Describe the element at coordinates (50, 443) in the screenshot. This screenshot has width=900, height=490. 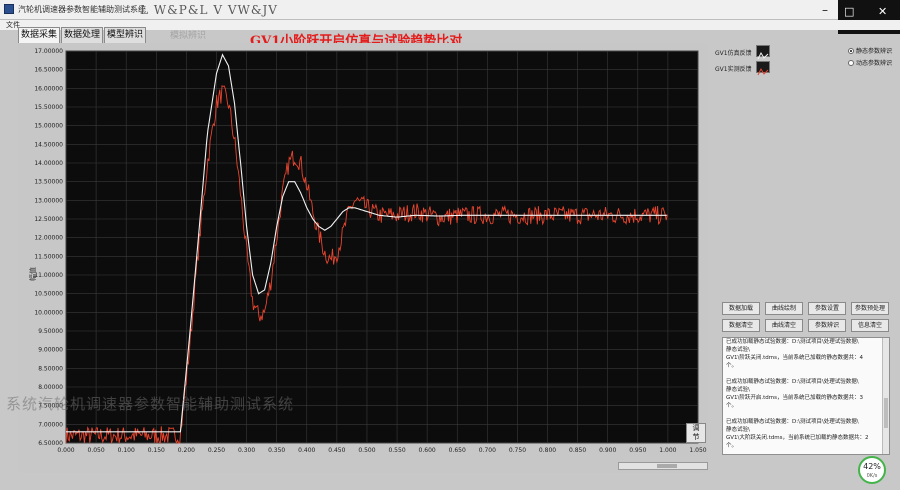
I see `y-tick-label: 6.50000` at that location.